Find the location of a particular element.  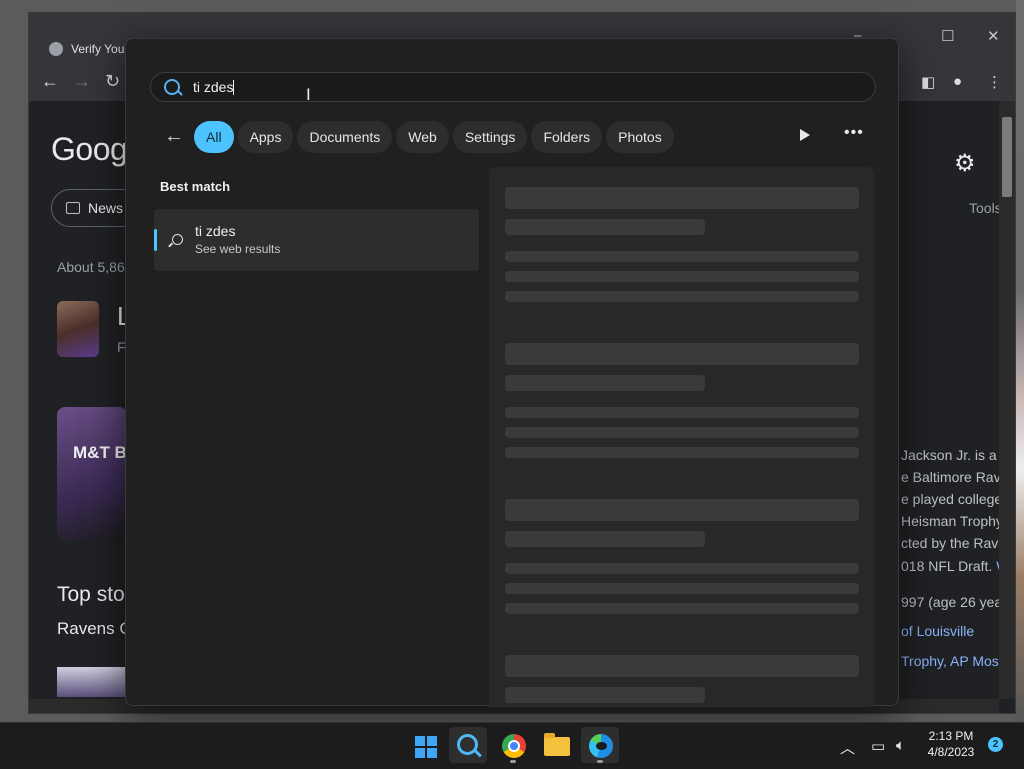

clock-time: 2:13 PM is located at coordinates (951, 736).